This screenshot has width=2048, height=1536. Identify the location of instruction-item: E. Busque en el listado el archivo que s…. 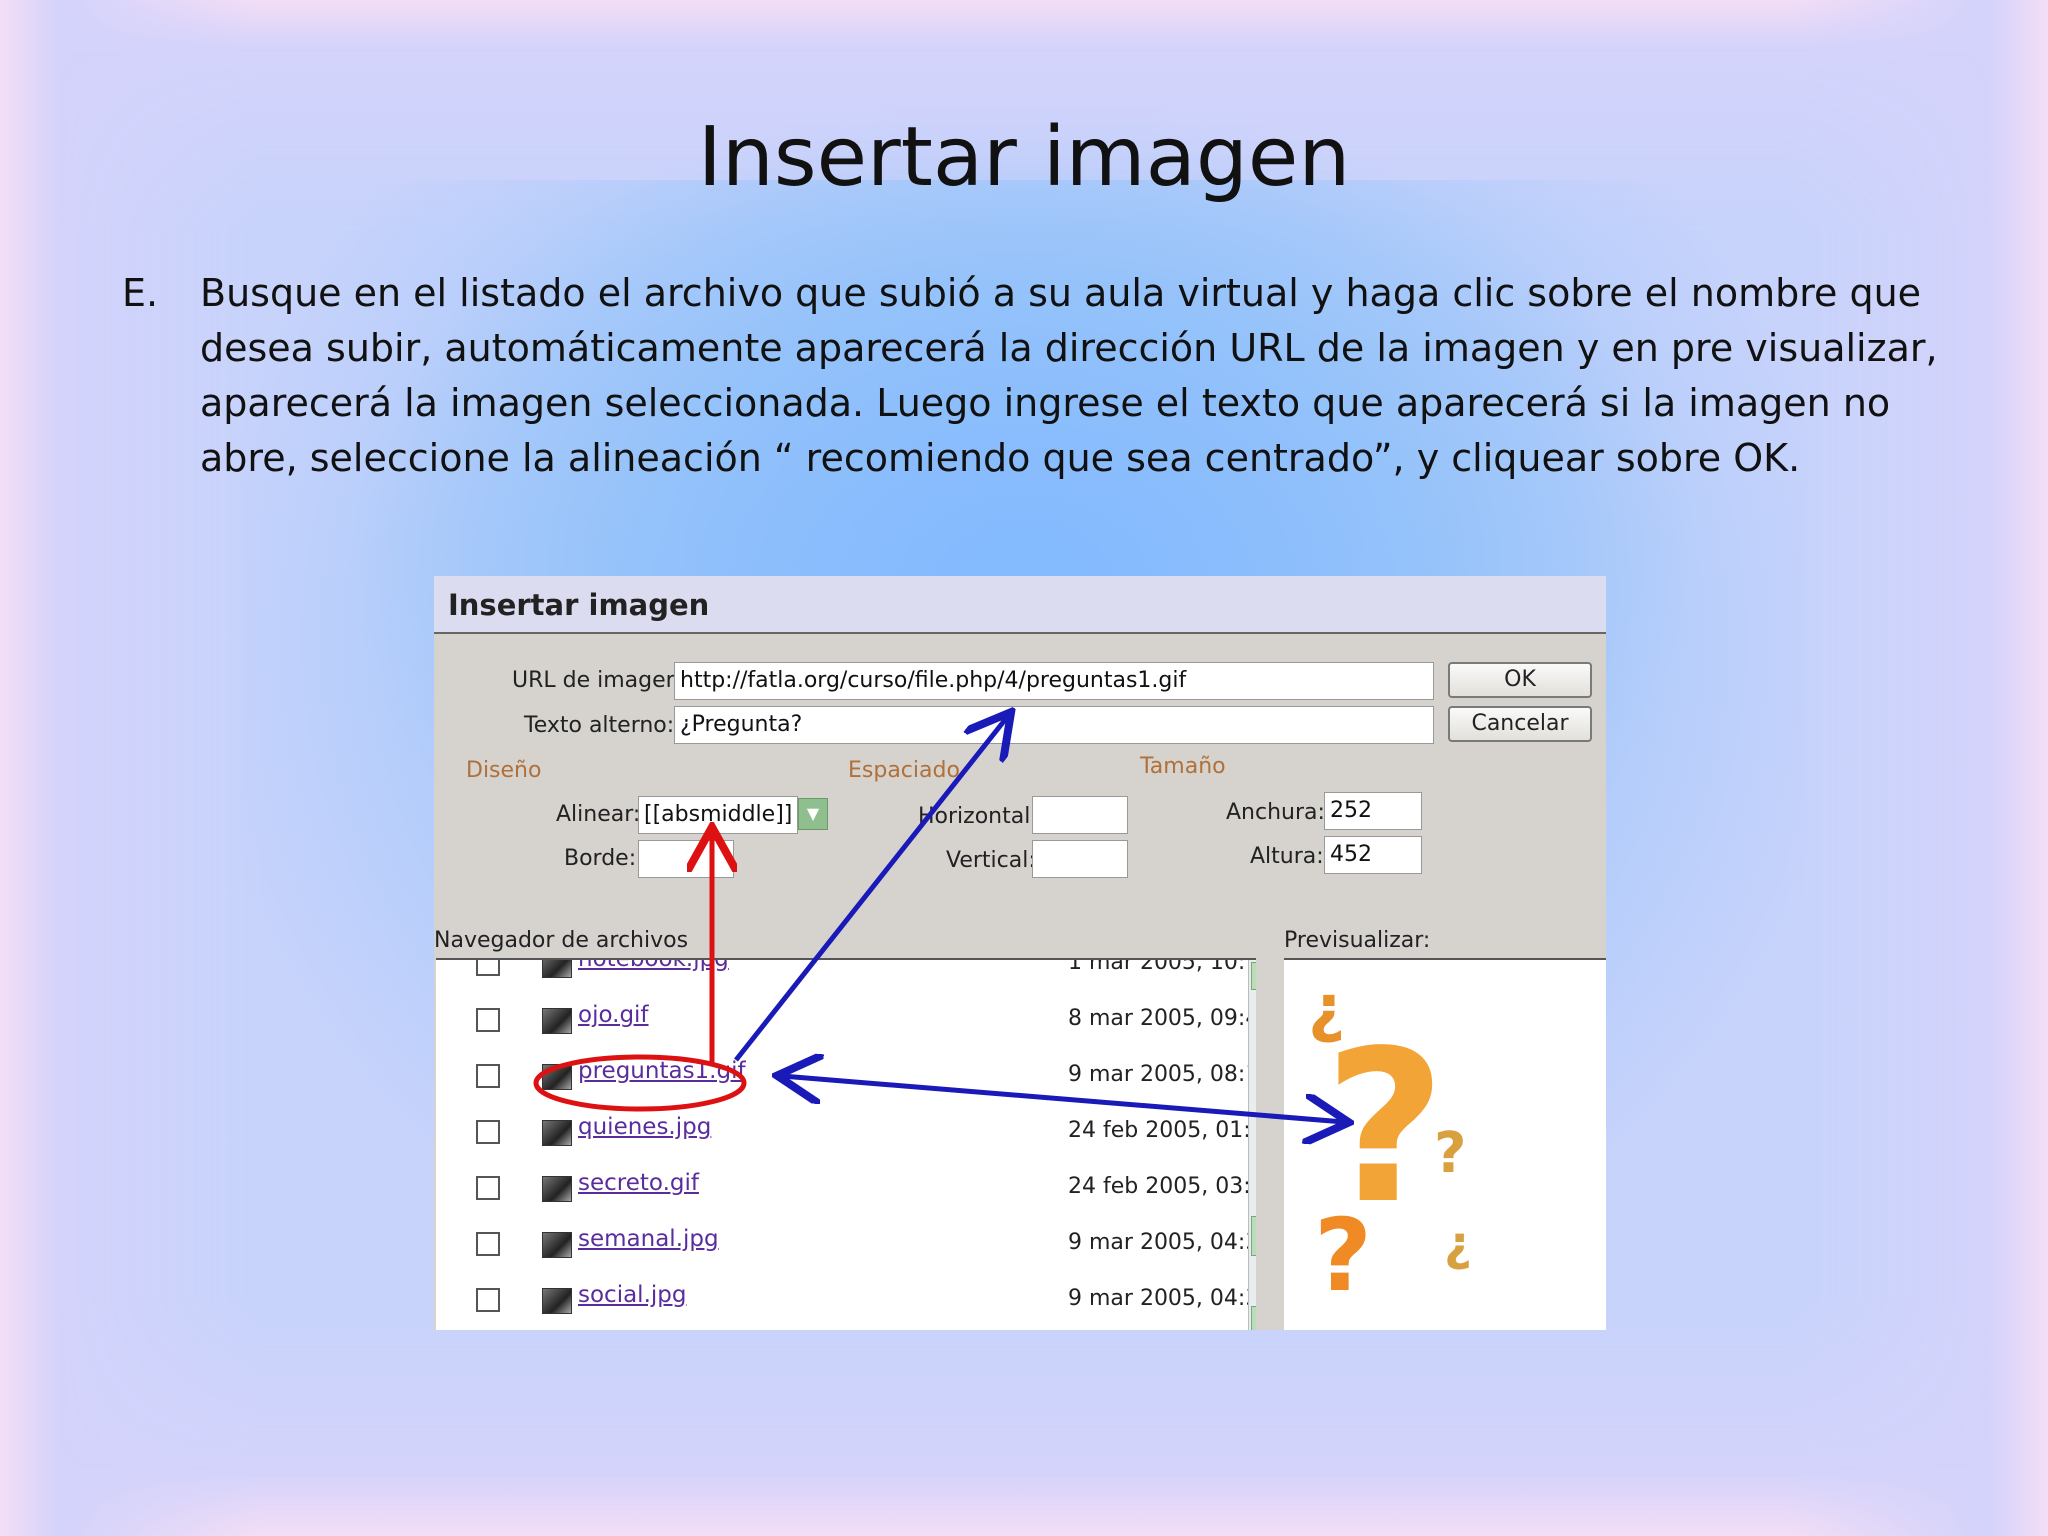
(1032, 376).